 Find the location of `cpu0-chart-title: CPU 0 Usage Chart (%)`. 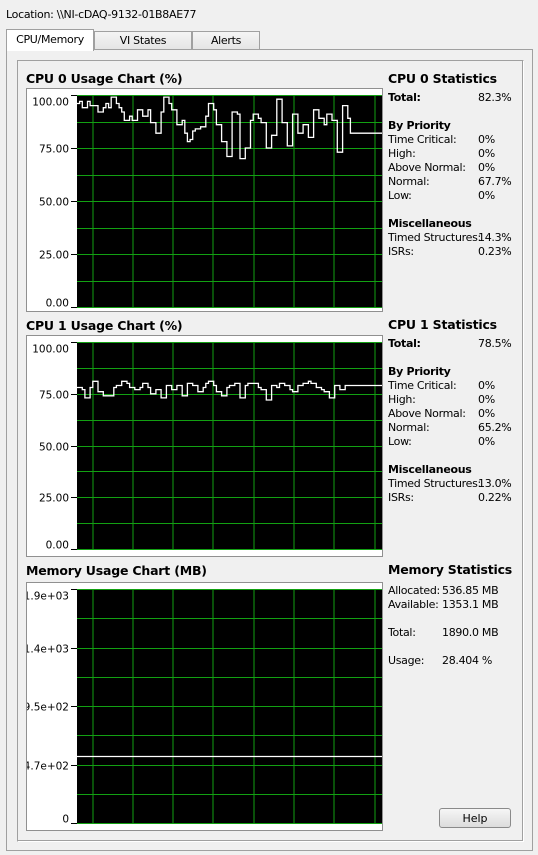

cpu0-chart-title: CPU 0 Usage Chart (%) is located at coordinates (104, 78).